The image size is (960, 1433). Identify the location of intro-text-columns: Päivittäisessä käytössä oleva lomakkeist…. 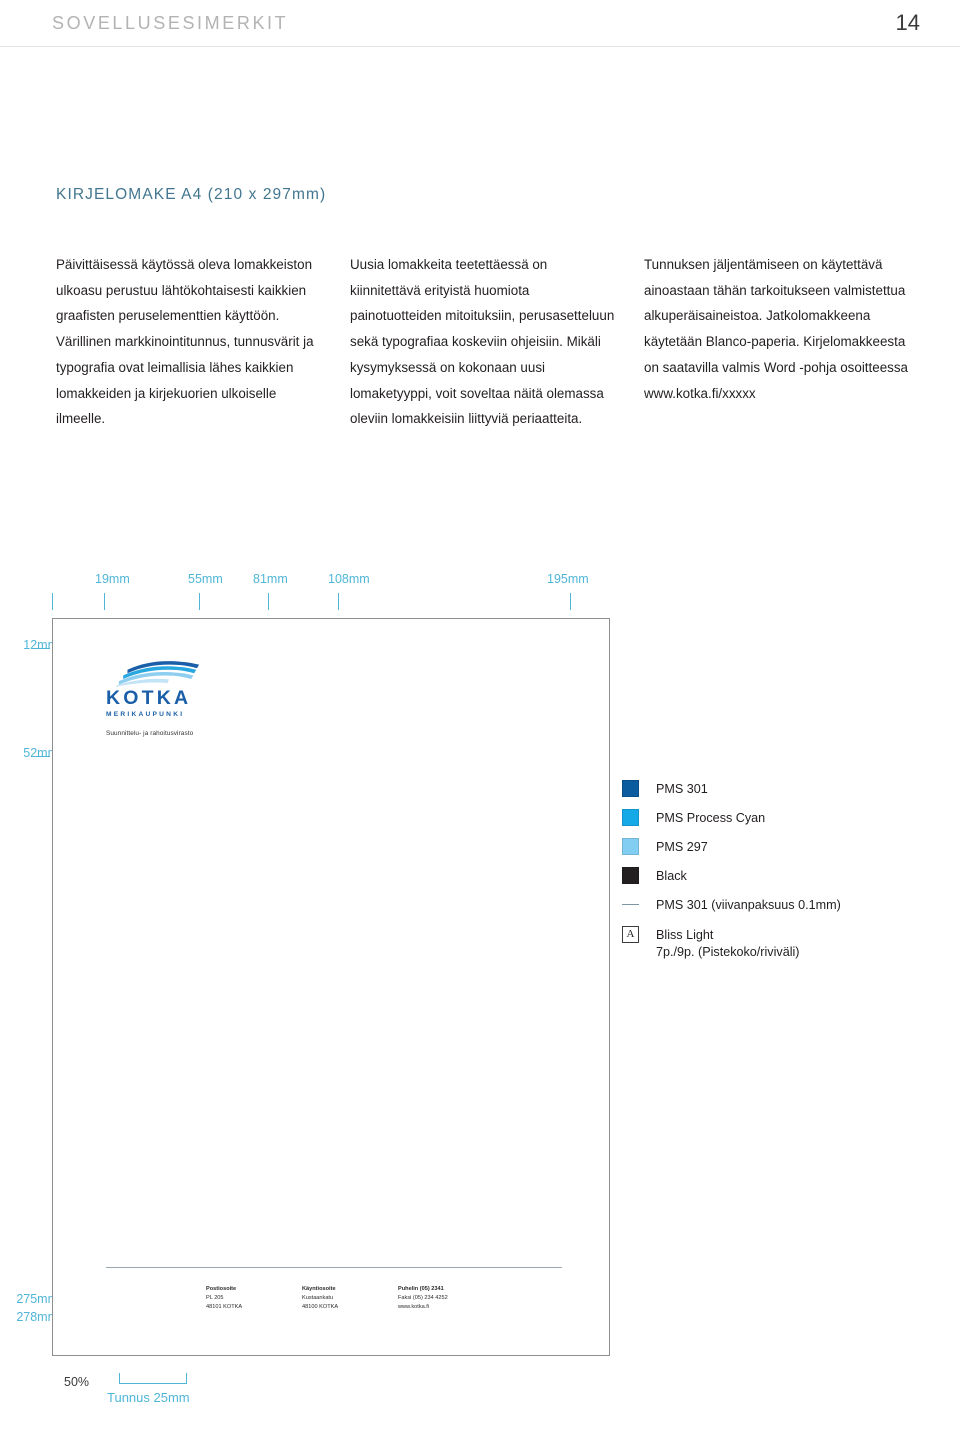
(484, 342).